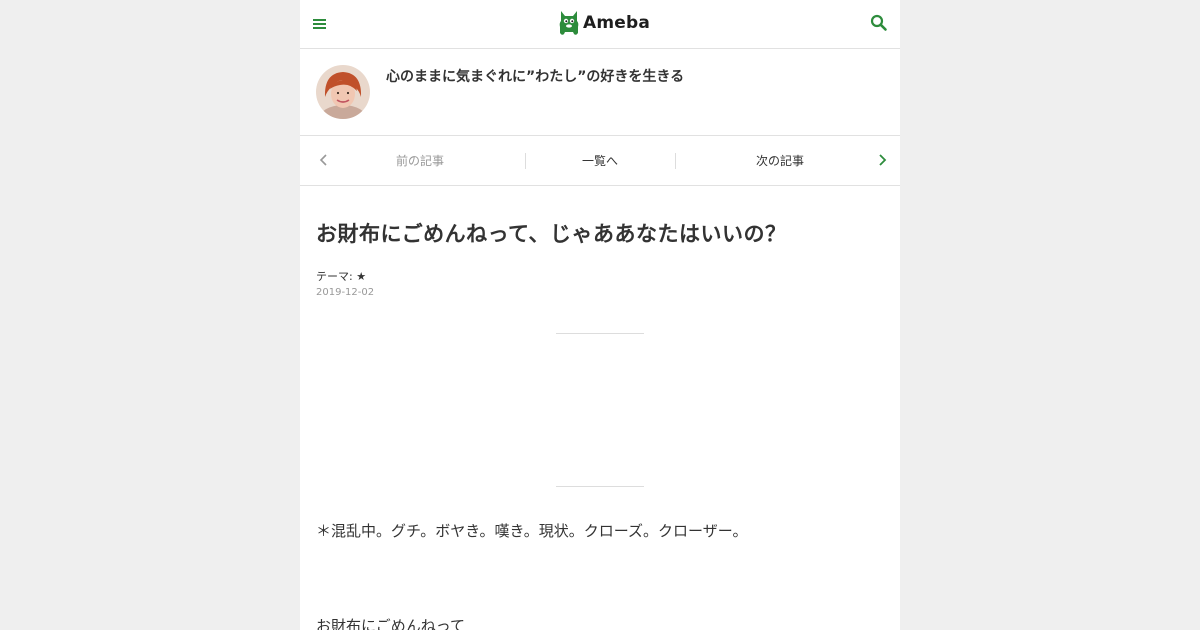 Image resolution: width=1200 pixels, height=630 pixels. Describe the element at coordinates (532, 531) in the screenshot. I see `article-body-text: ＊混乱中。グチ。ボヤき。嘆き。現状。クローズ。クローザー。` at that location.